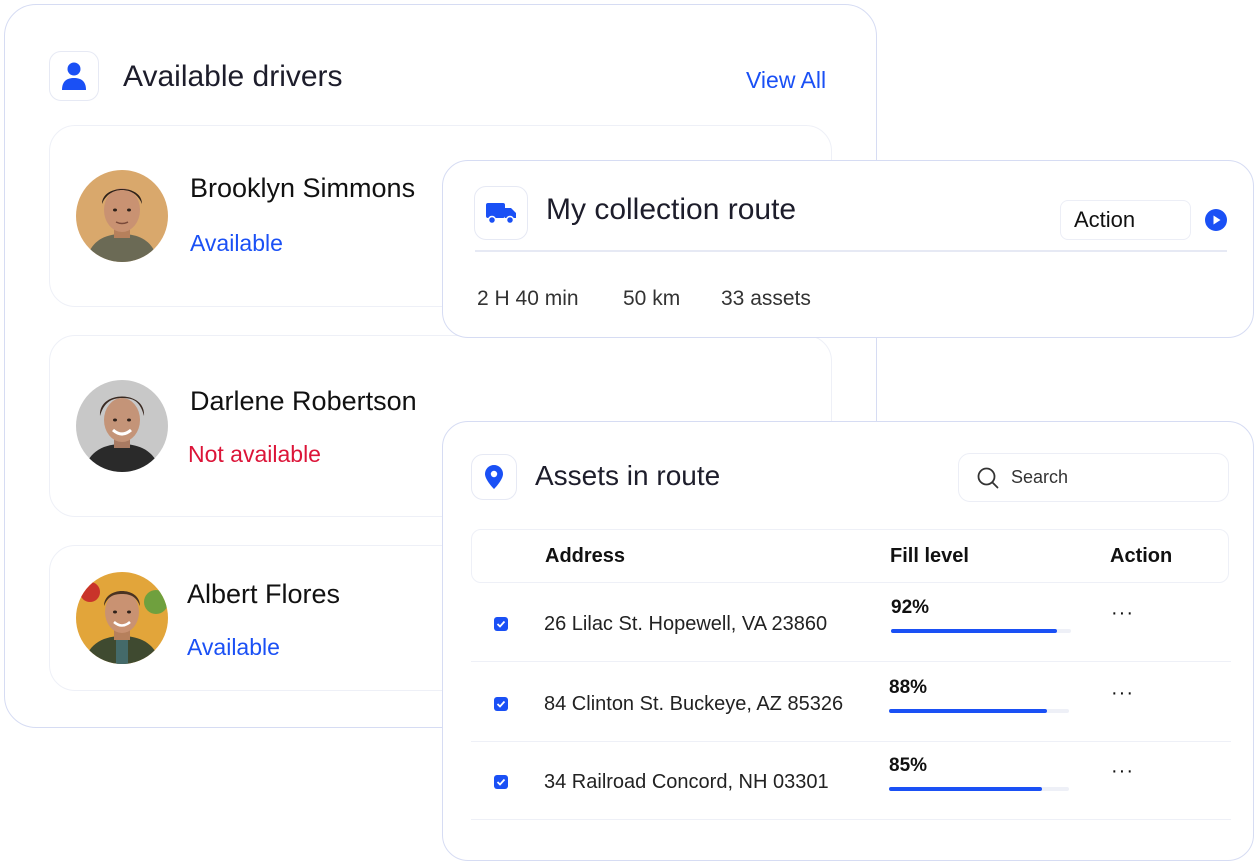 Image resolution: width=1254 pixels, height=861 pixels. What do you see at coordinates (585, 556) in the screenshot?
I see `column-header-address: Address` at bounding box center [585, 556].